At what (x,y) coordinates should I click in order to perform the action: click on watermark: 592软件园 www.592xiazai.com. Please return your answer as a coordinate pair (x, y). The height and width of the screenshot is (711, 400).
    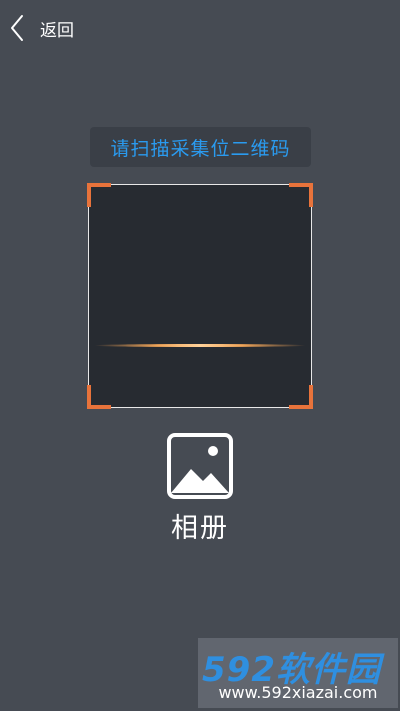
    Looking at the image, I should click on (298, 673).